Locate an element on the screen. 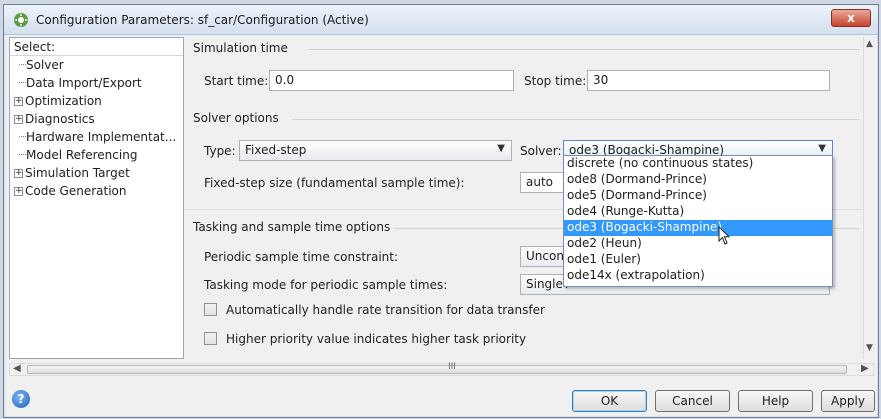 The height and width of the screenshot is (419, 881). scrollbar-thumb: III is located at coordinates (437, 368).